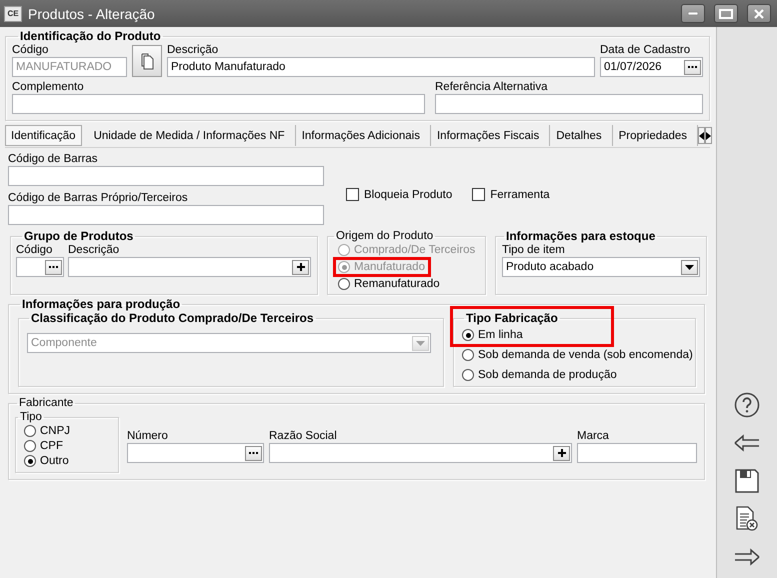 The image size is (777, 578). Describe the element at coordinates (90, 36) in the screenshot. I see `group-title: Identificação do Produto` at that location.